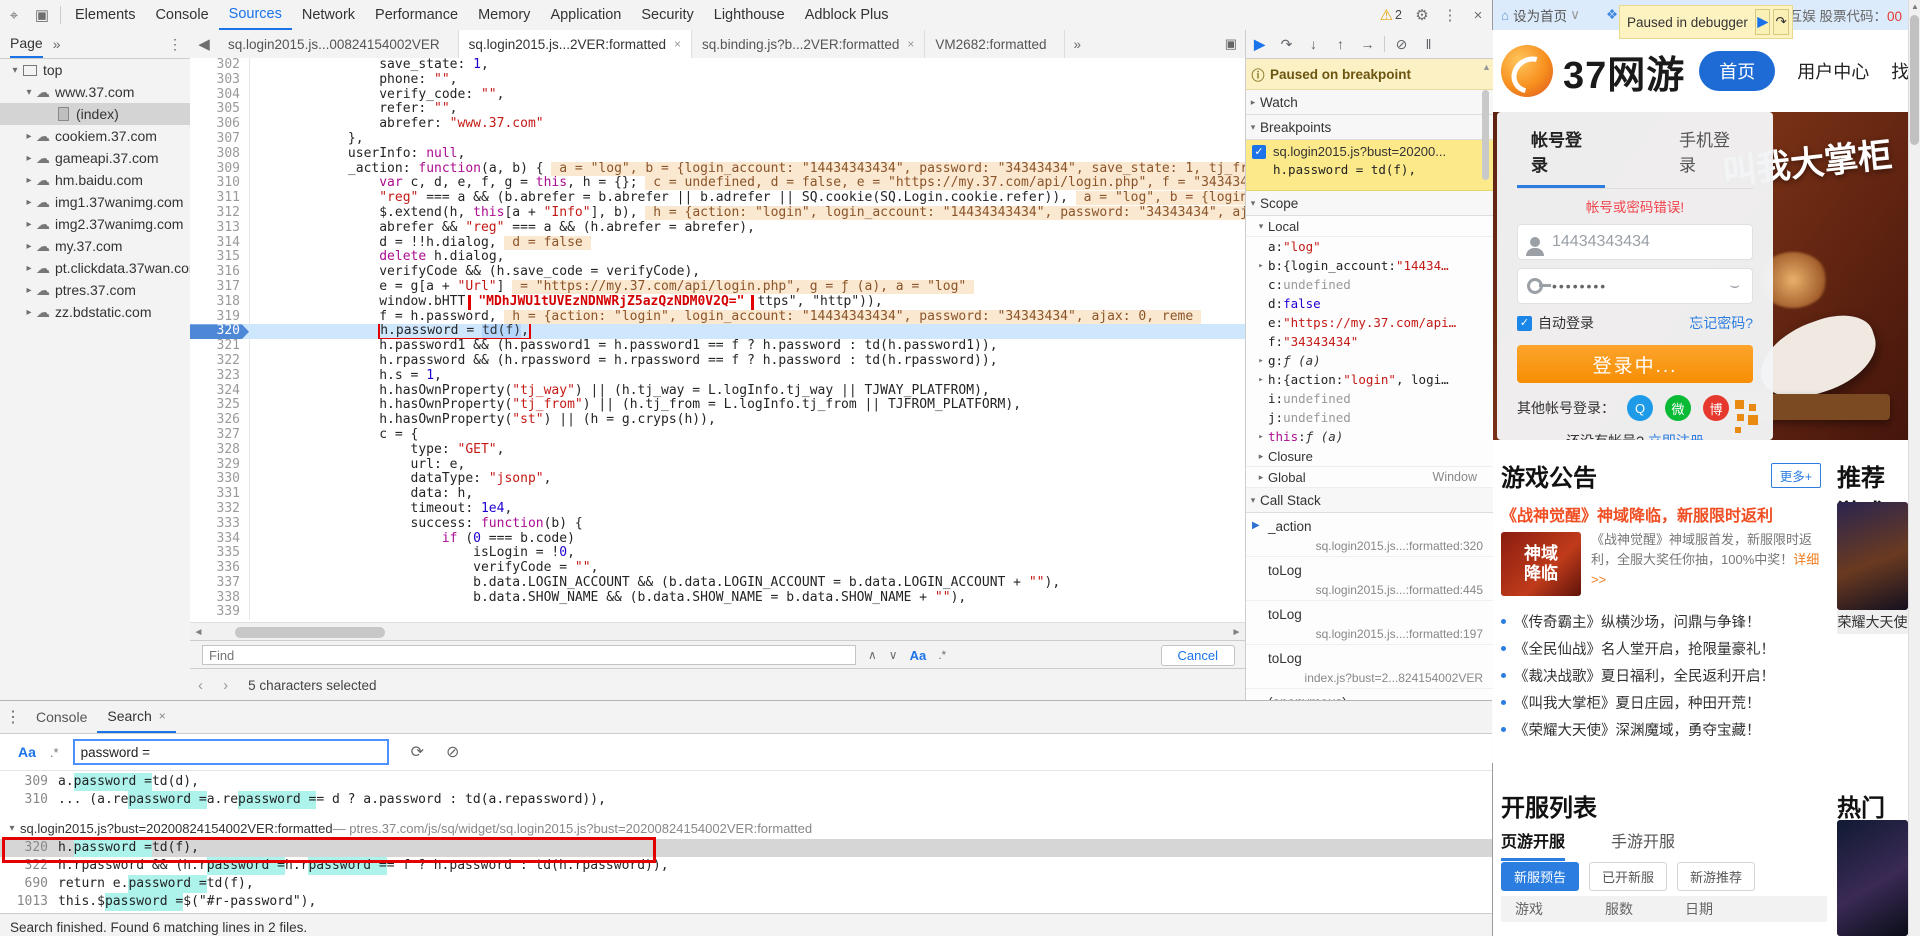  I want to click on tab-overflow-icon: », so click(1077, 44).